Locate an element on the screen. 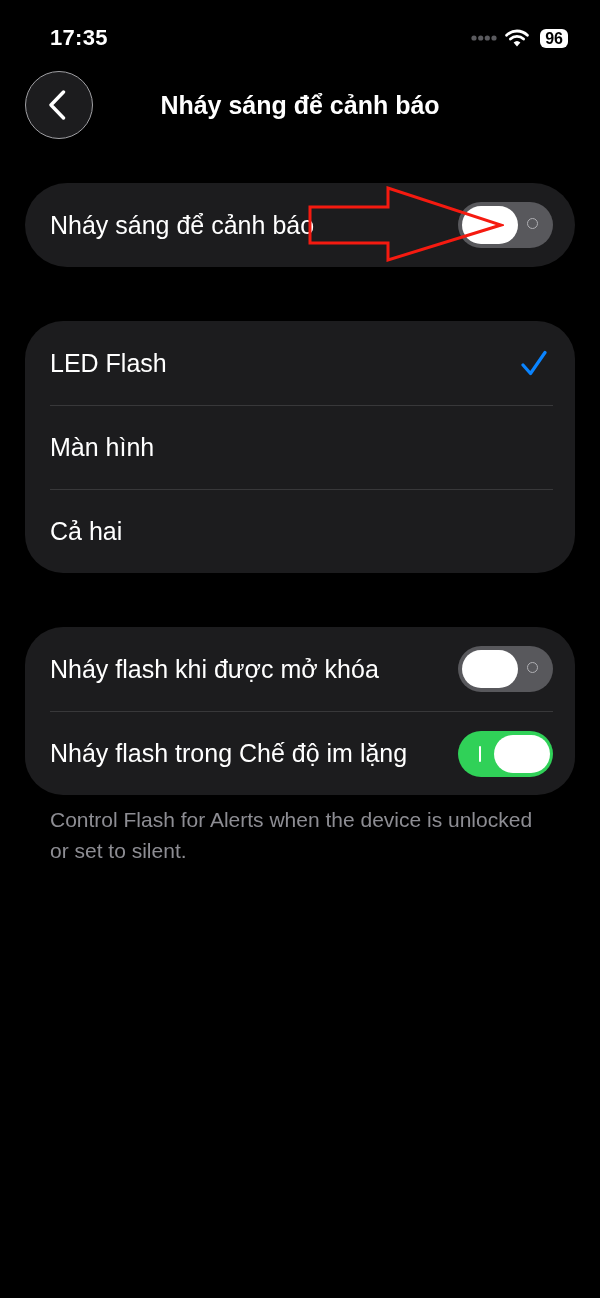 This screenshot has height=1298, width=600. page-title: Nháy sáng để cảnh báo is located at coordinates (300, 105).